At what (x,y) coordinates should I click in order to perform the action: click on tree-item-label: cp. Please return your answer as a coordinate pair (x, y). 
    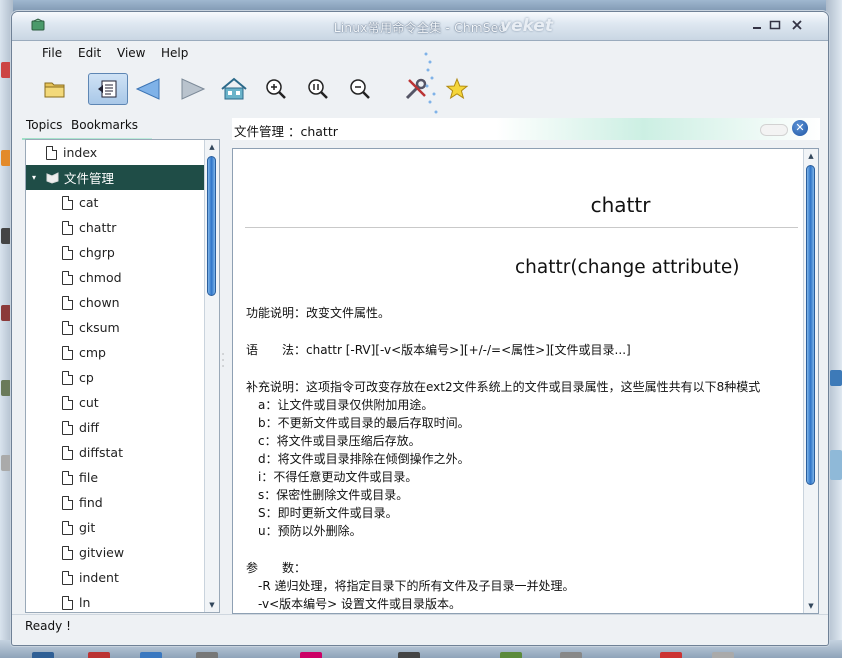
    Looking at the image, I should click on (86, 377).